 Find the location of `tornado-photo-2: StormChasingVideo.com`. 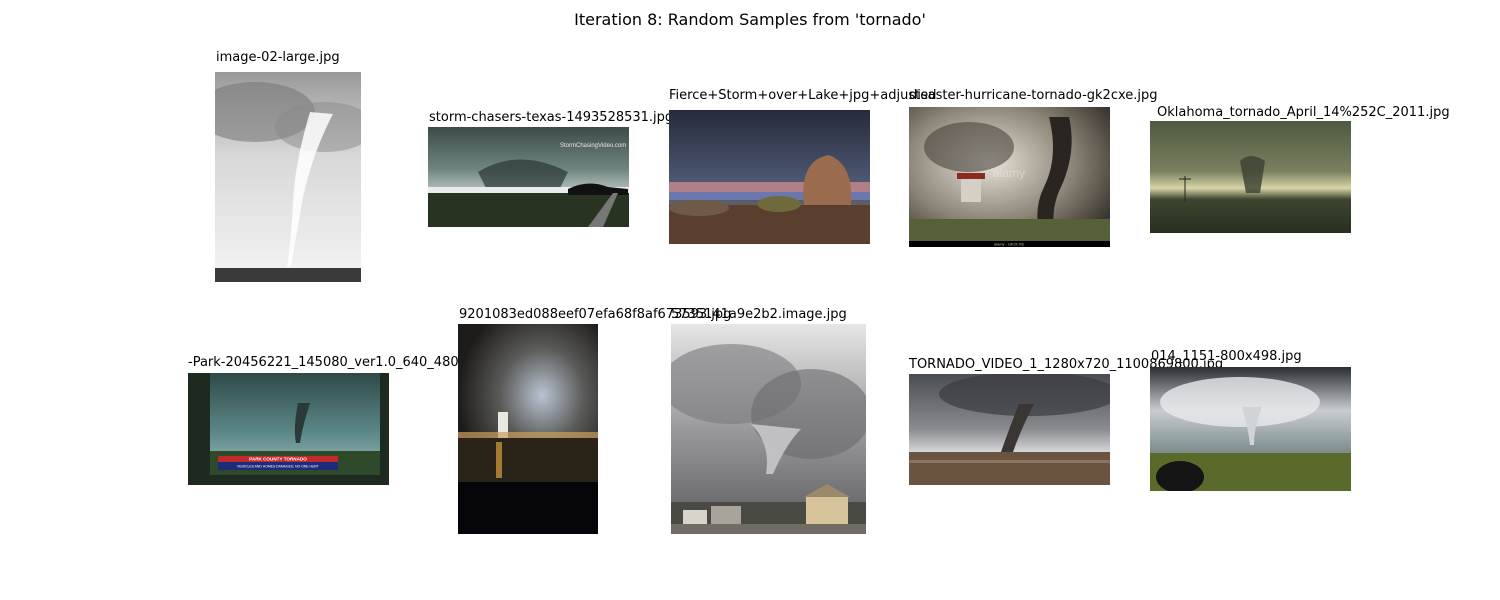

tornado-photo-2: StormChasingVideo.com is located at coordinates (528, 177).